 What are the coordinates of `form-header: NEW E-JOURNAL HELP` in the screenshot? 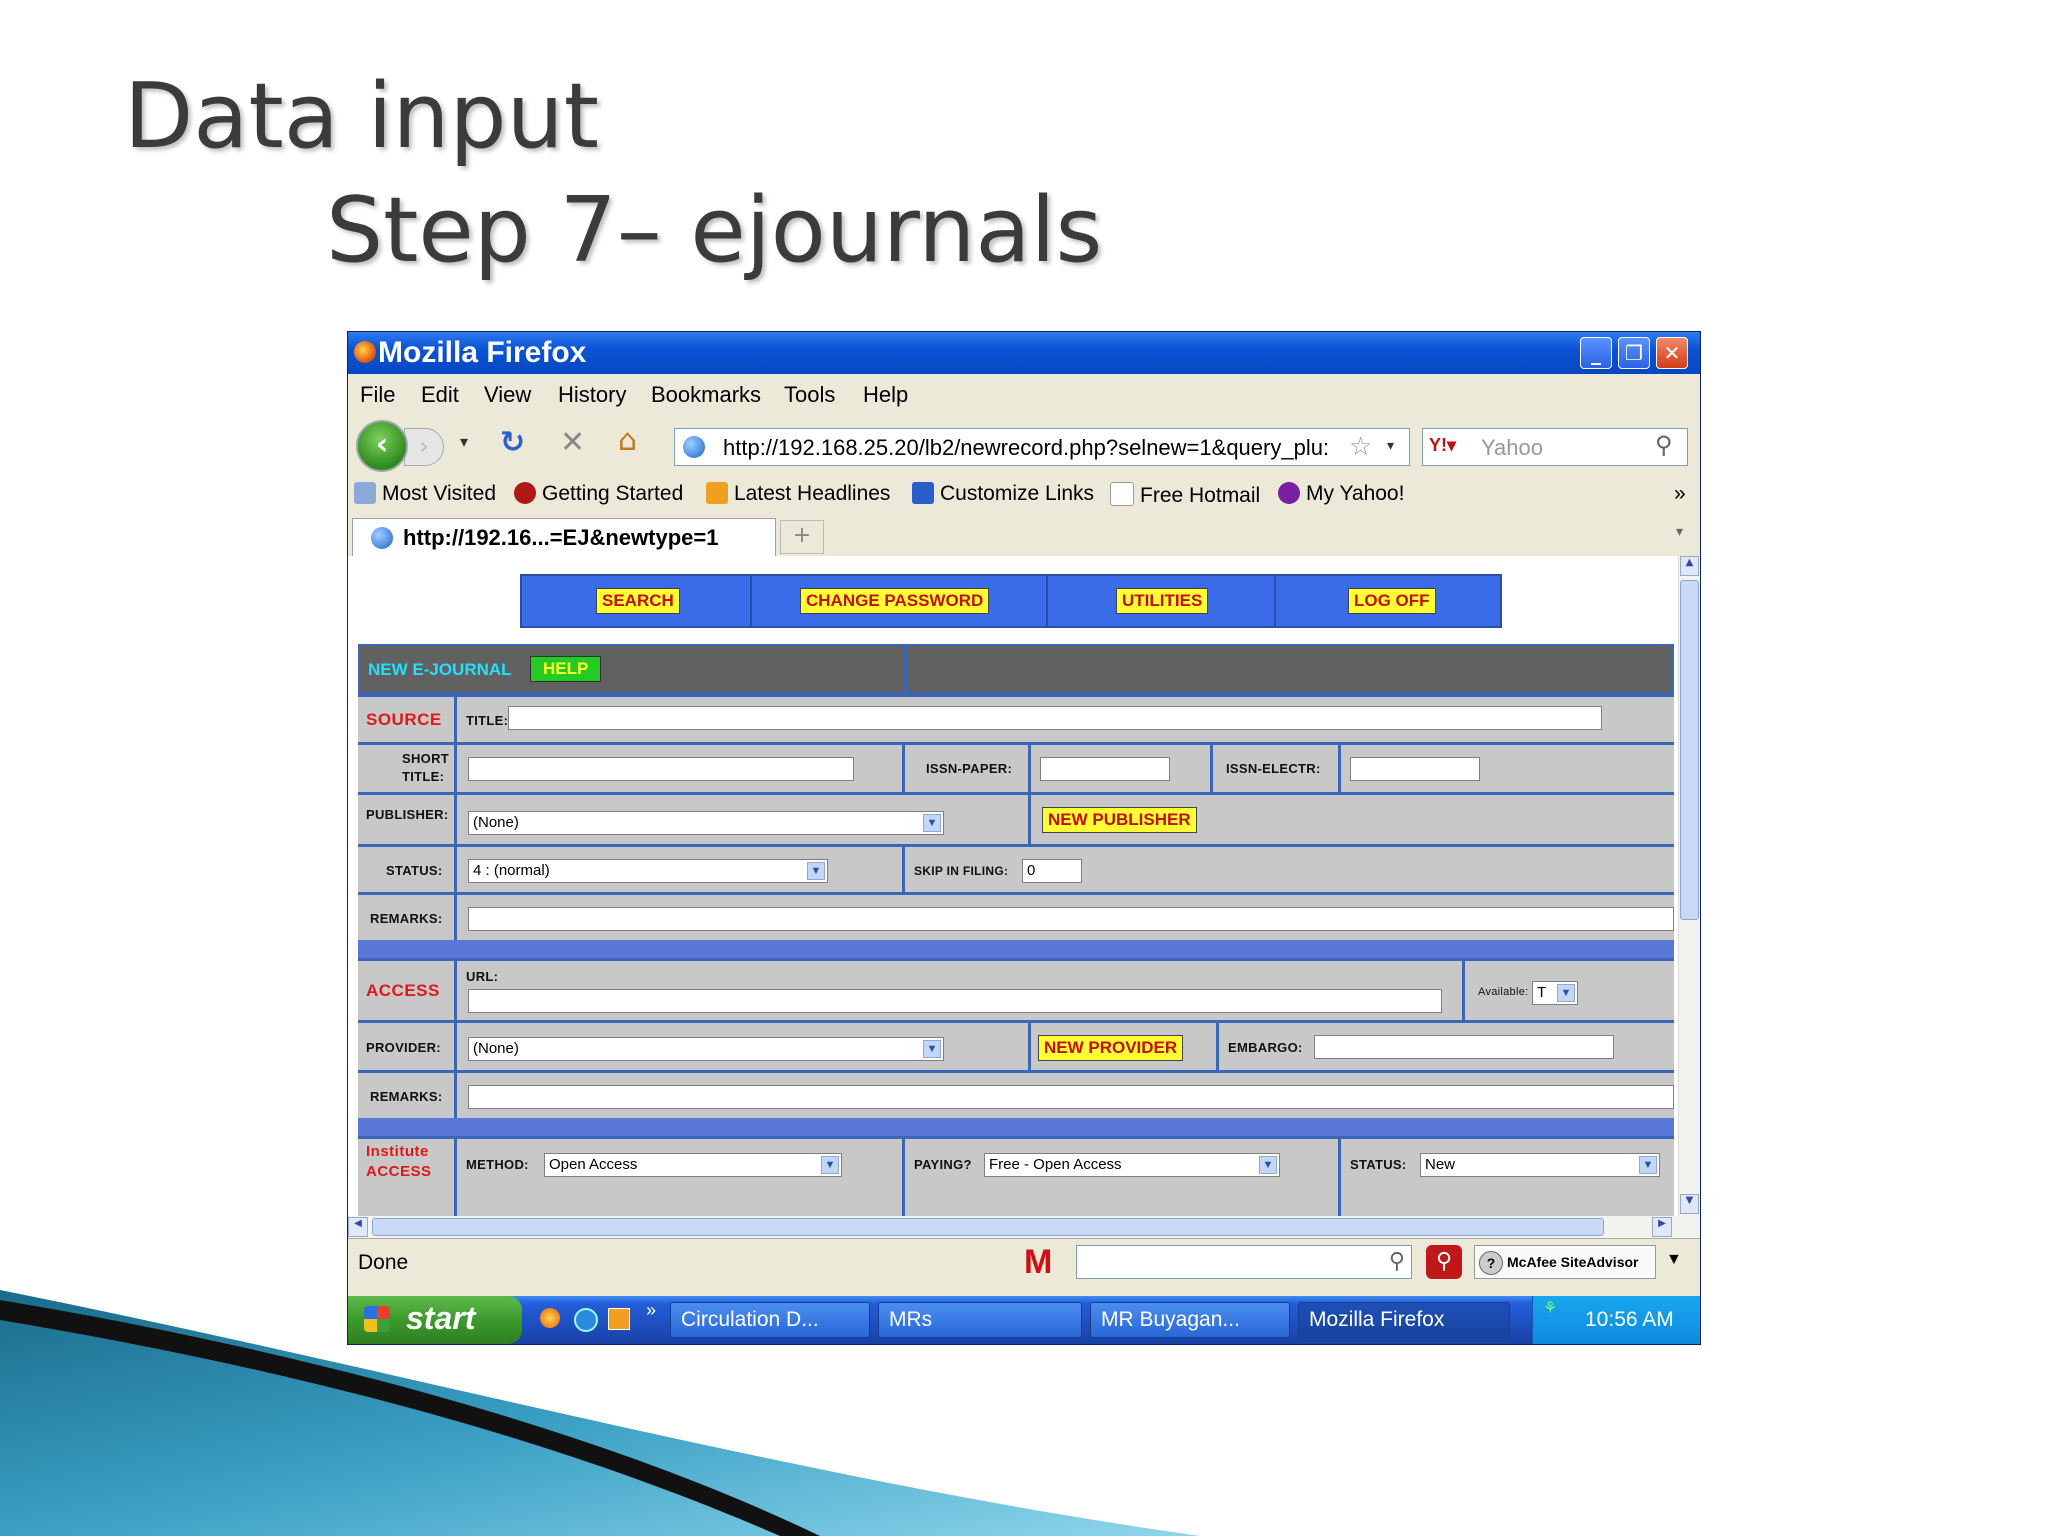 It's located at (1016, 669).